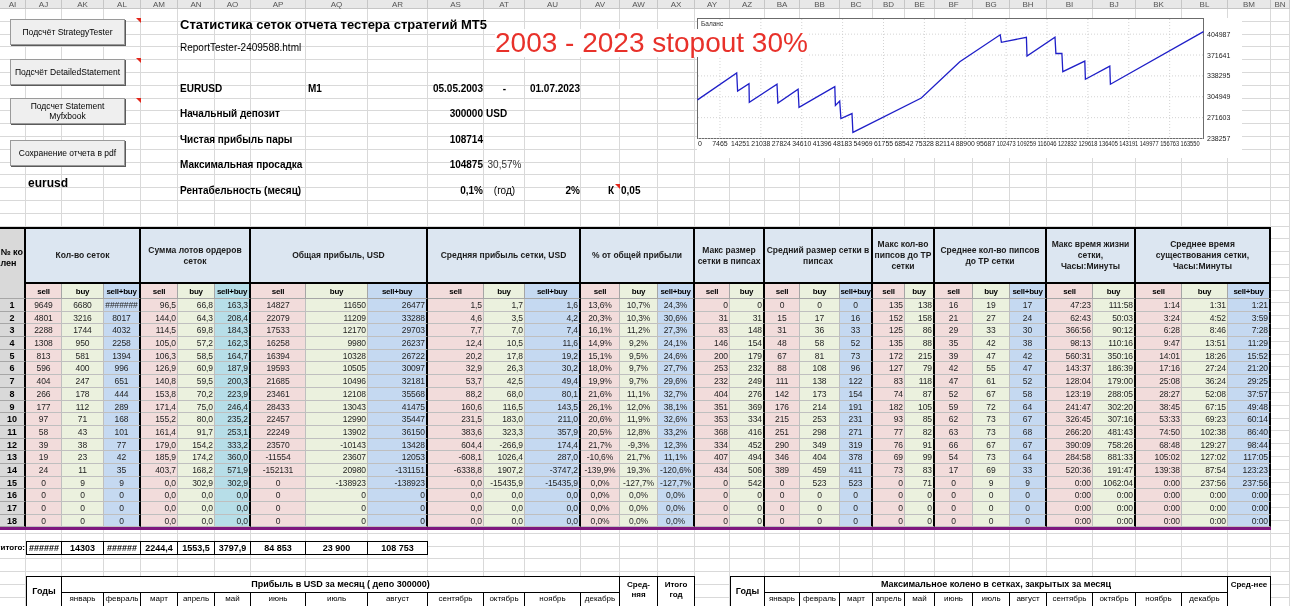 This screenshot has width=1290, height=606. Describe the element at coordinates (159, 291) in the screenshot. I see `column-heading: sell` at that location.